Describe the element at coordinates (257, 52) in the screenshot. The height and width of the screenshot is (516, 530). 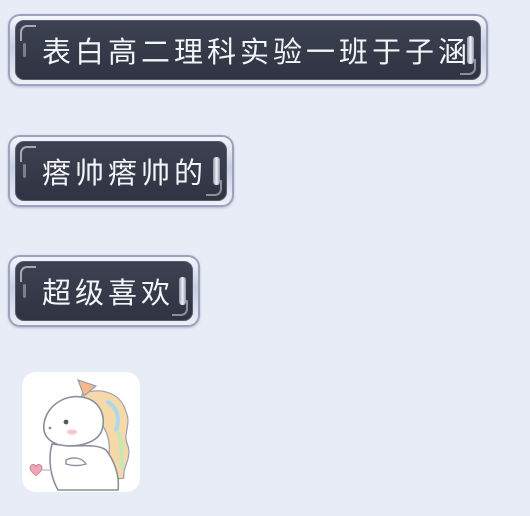
I see `message-text: 表白高二理科实验一班于子涵` at that location.